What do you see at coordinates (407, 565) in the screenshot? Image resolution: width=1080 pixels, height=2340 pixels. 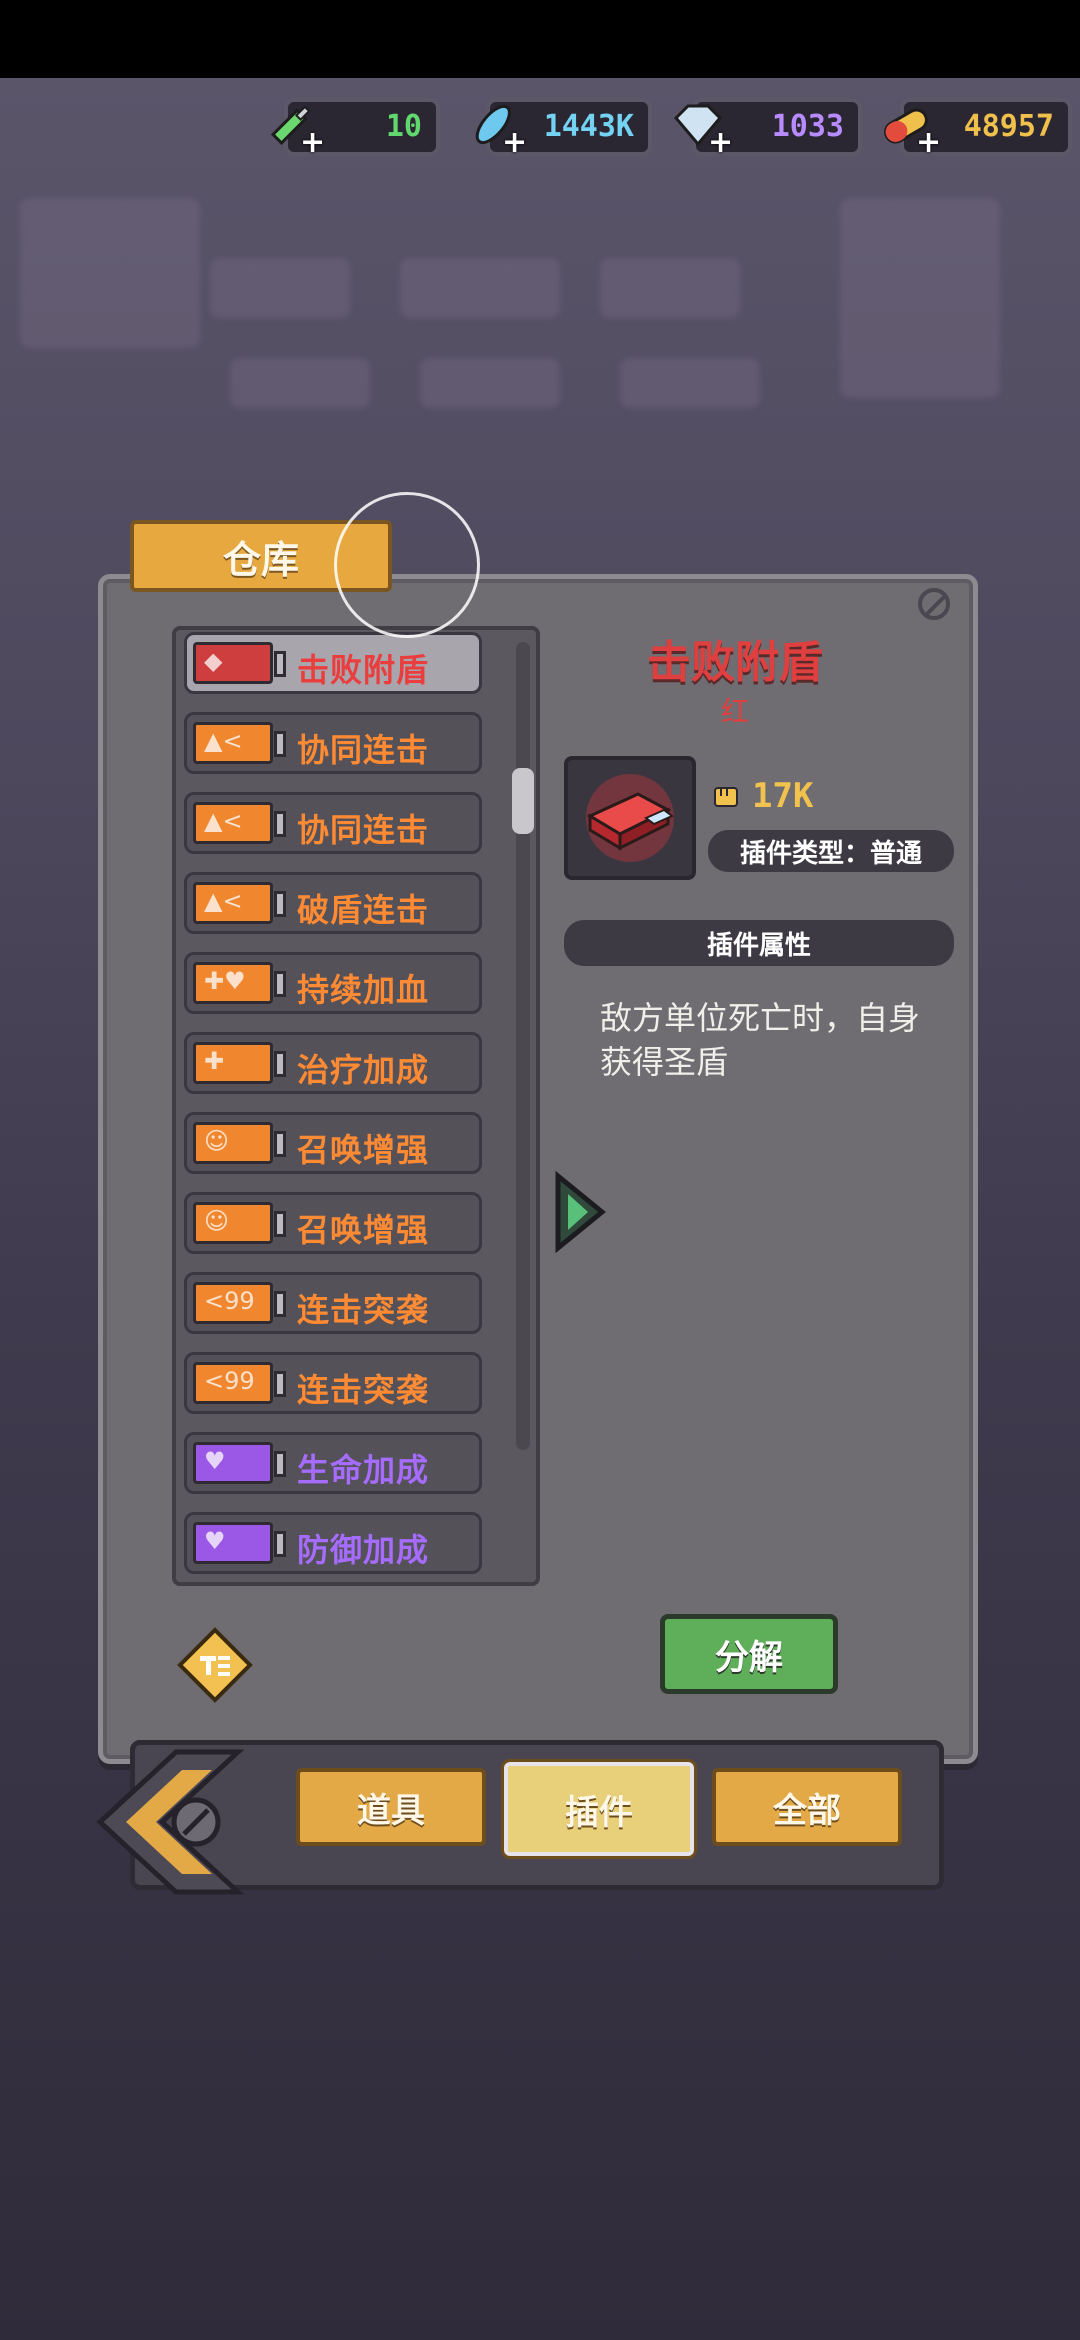 I see `touch-indicator` at bounding box center [407, 565].